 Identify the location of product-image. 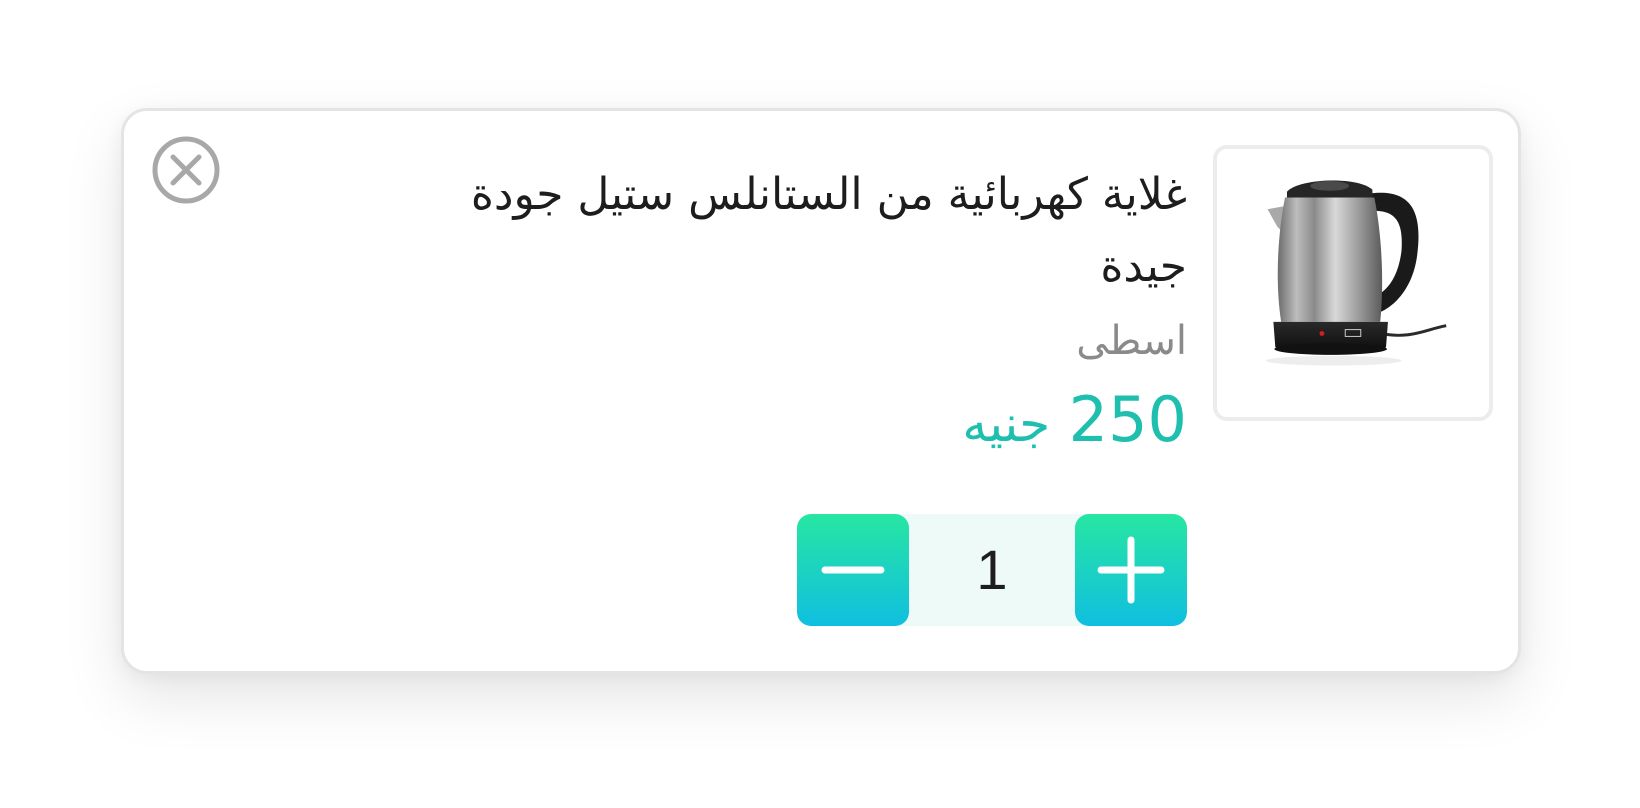
(1353, 283).